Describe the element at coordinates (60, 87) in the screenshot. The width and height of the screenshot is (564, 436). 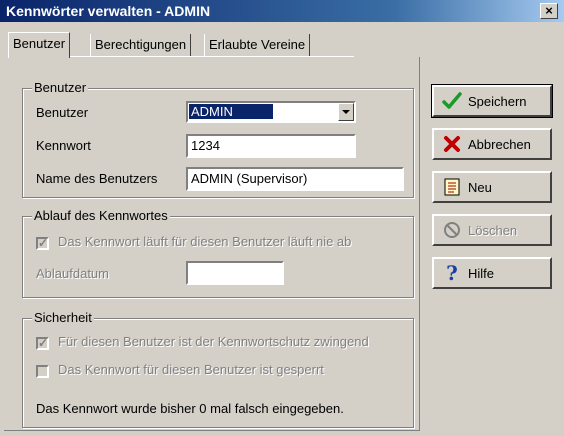
I see `benutzer-group-legend: Benutzer` at that location.